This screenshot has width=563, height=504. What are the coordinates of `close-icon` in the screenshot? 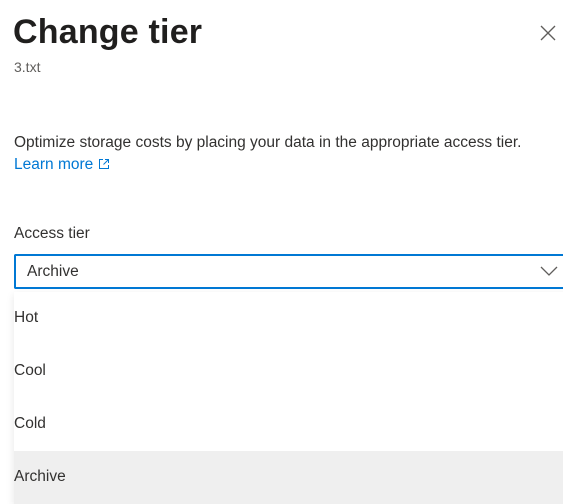 It's located at (548, 33).